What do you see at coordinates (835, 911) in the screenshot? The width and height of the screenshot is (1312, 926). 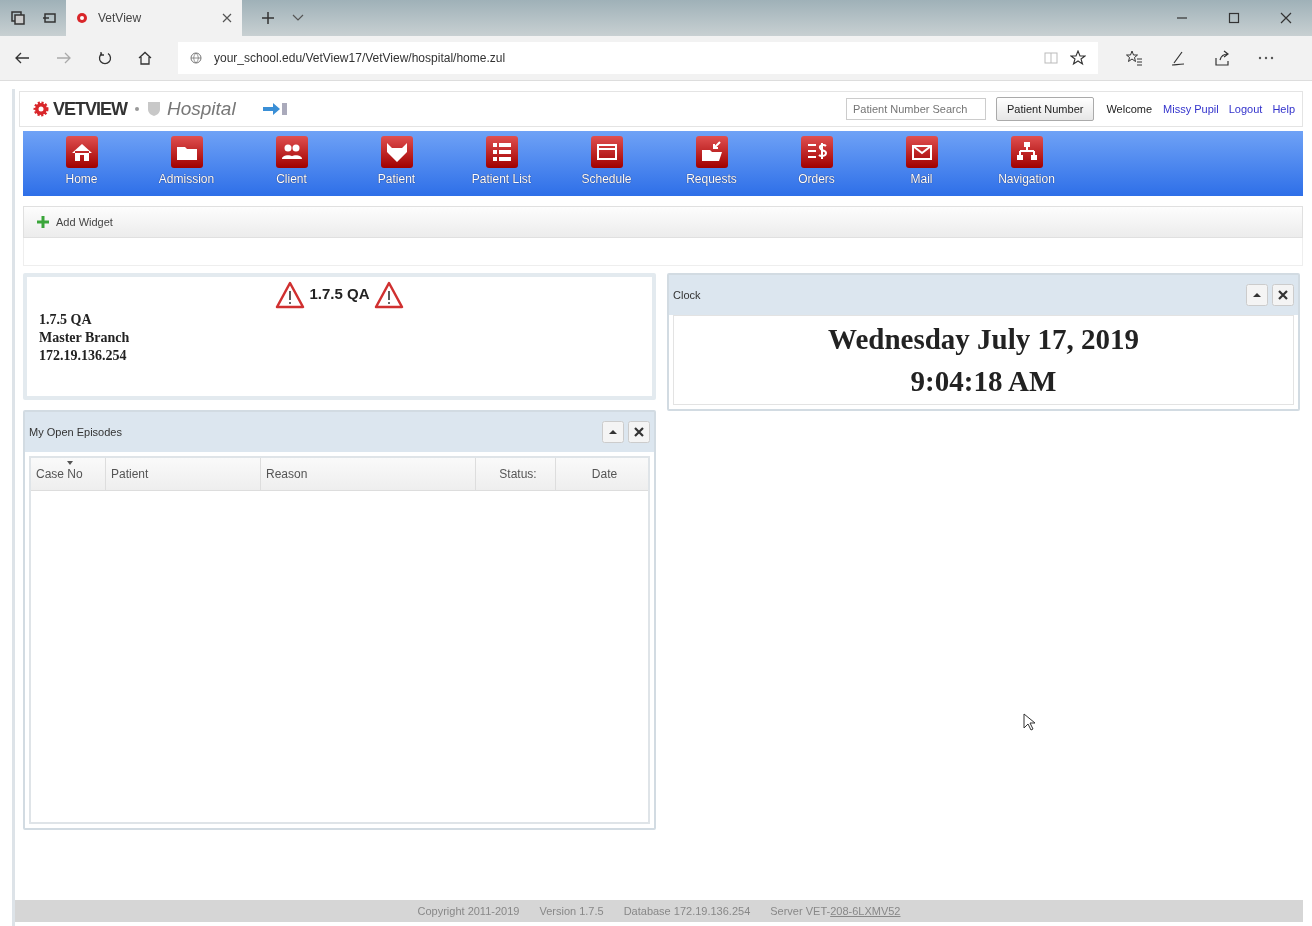 I see `server-text: Server VET-208-6LXMV52` at bounding box center [835, 911].